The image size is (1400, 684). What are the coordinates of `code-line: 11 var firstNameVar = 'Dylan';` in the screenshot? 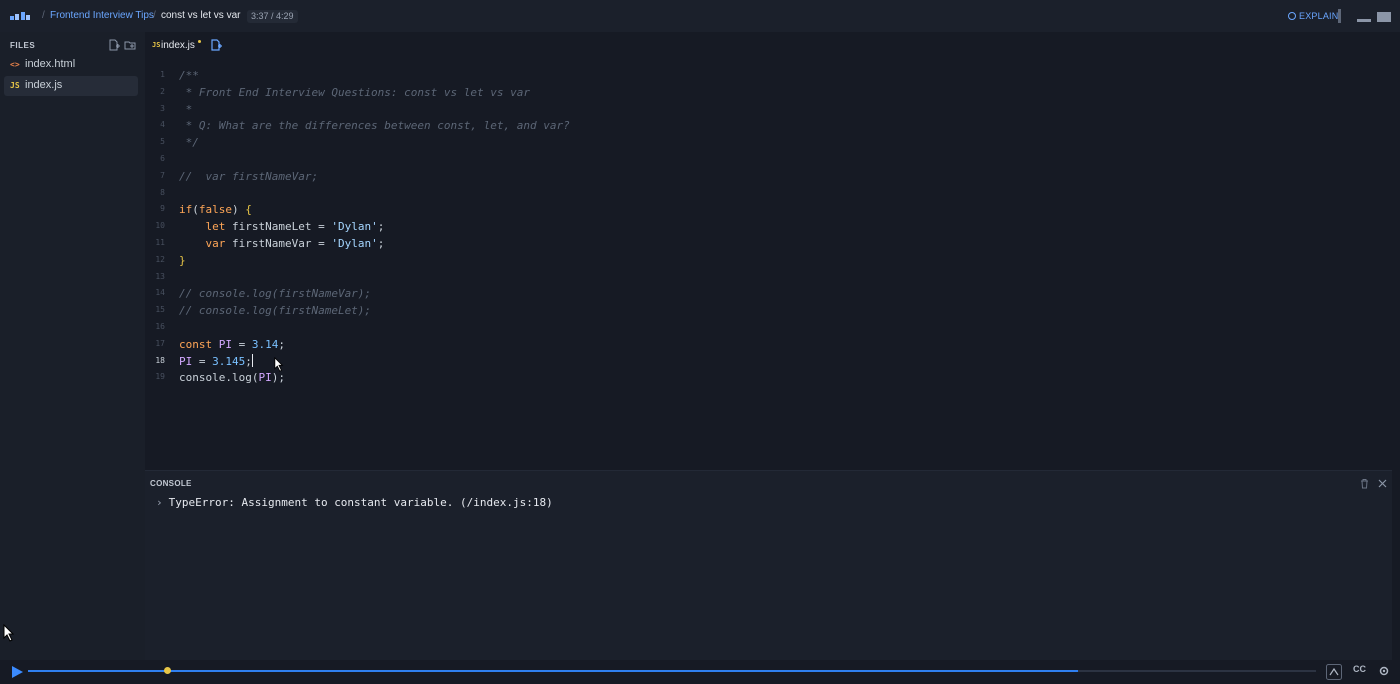 It's located at (745, 243).